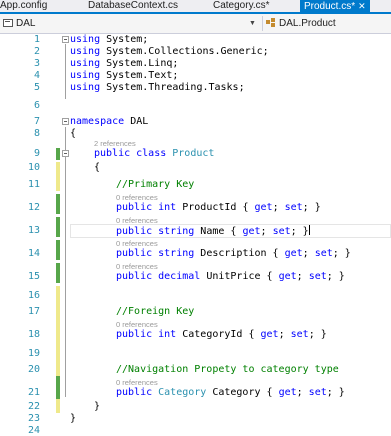 Image resolution: width=391 pixels, height=436 pixels. What do you see at coordinates (270, 22) in the screenshot?
I see `class-icon` at bounding box center [270, 22].